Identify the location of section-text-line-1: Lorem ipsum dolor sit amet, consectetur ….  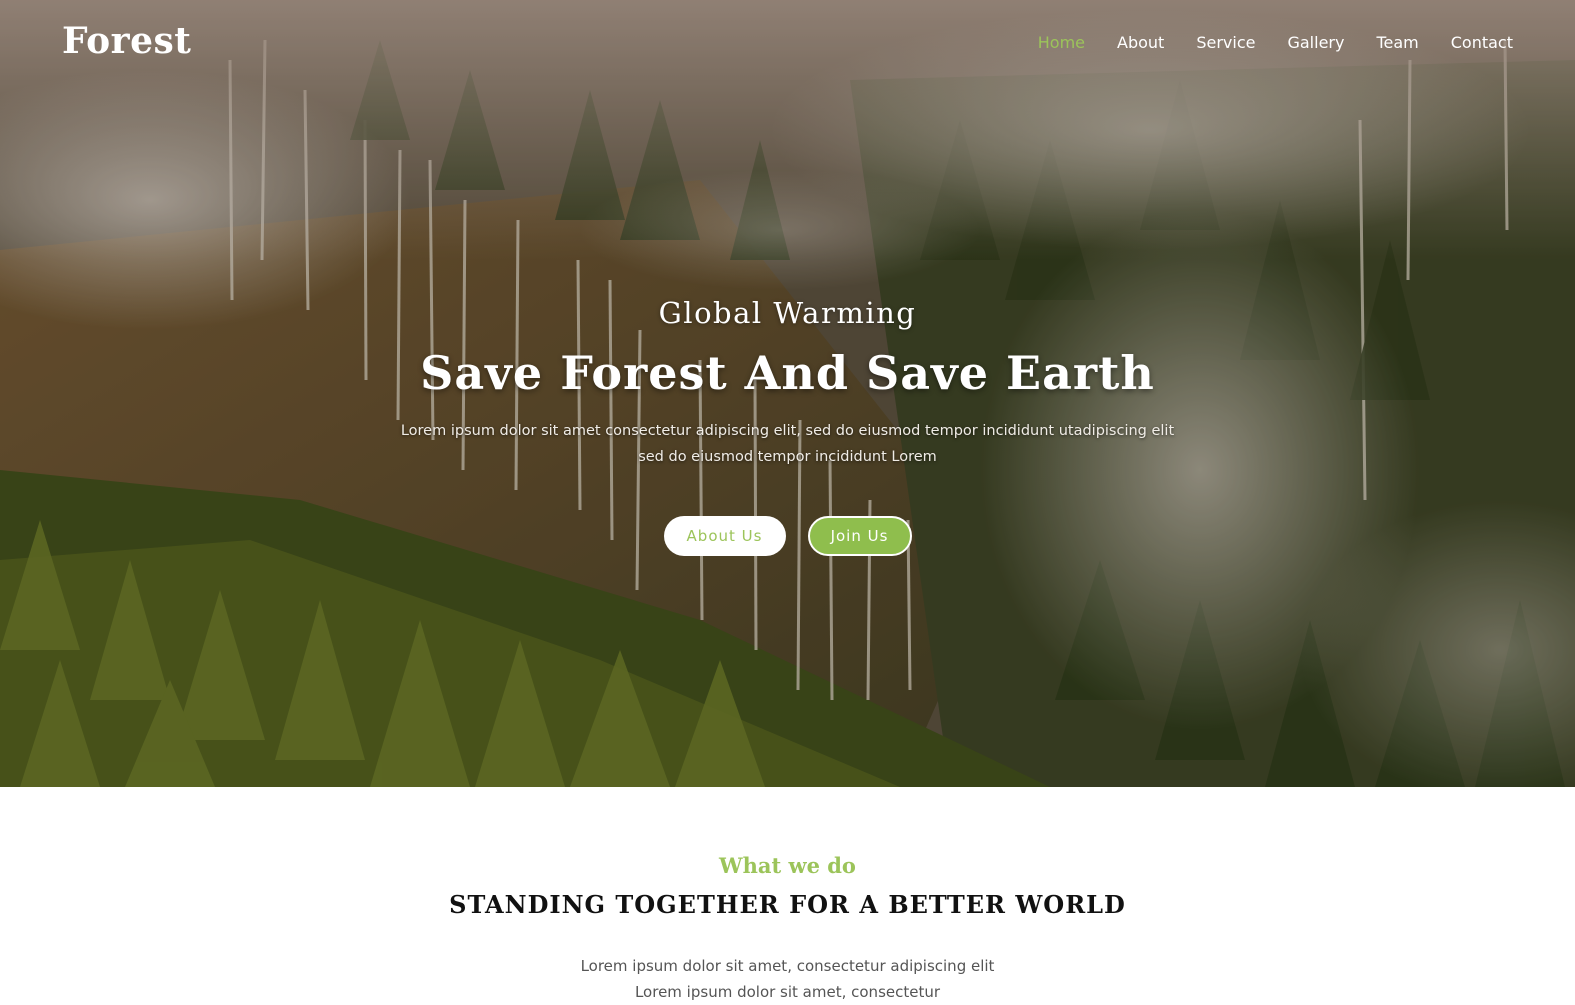
(787, 966).